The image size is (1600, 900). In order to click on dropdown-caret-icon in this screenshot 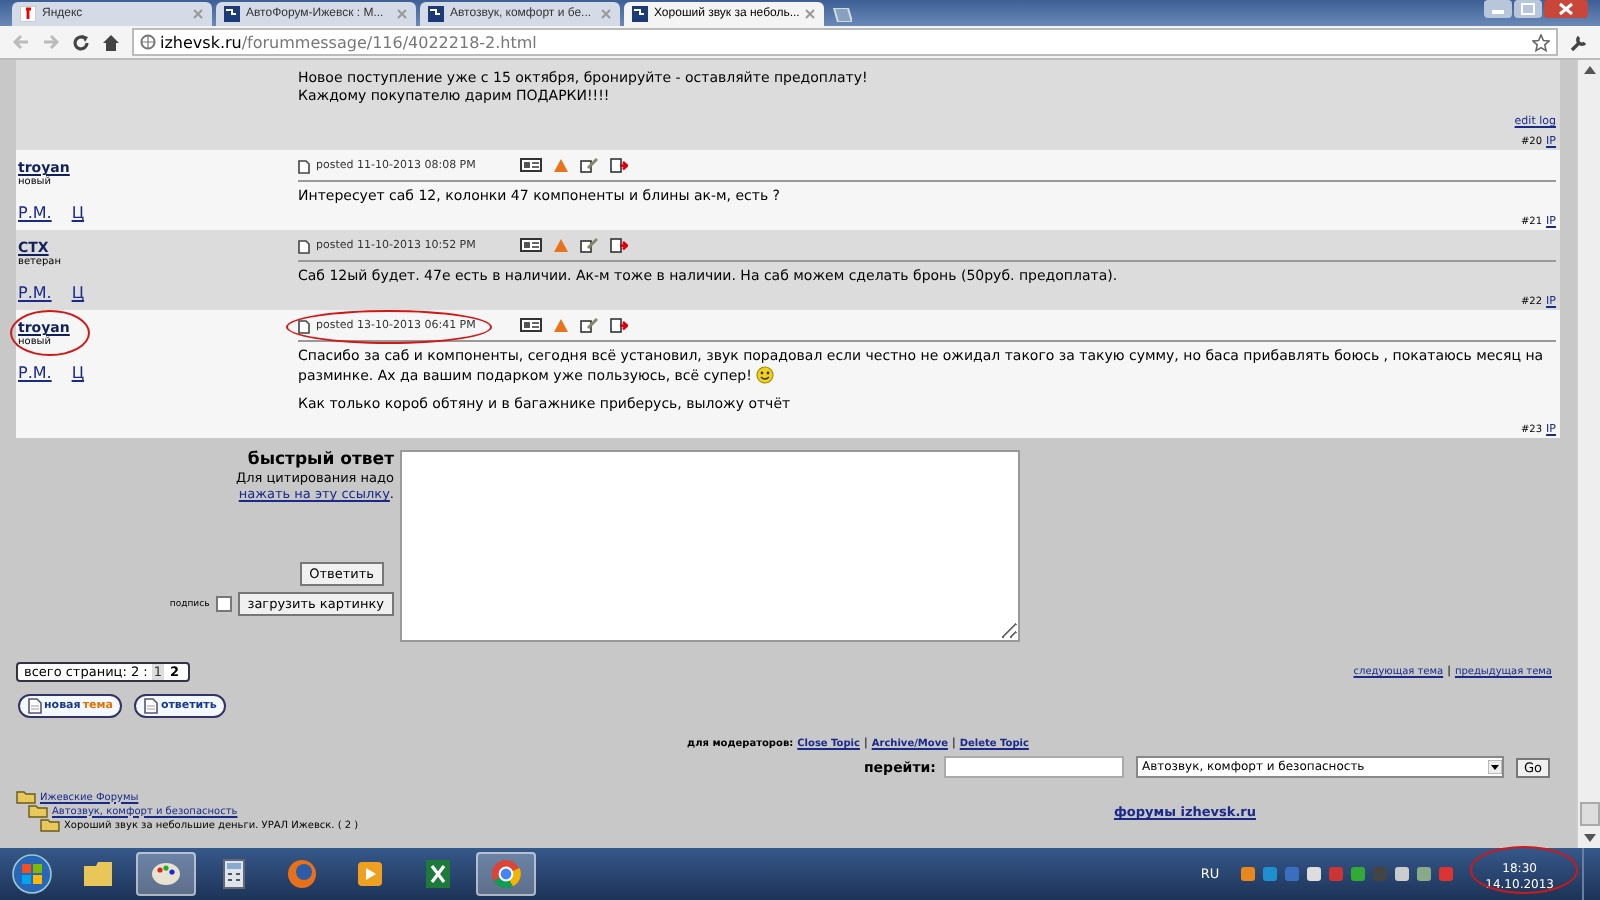, I will do `click(1494, 767)`.